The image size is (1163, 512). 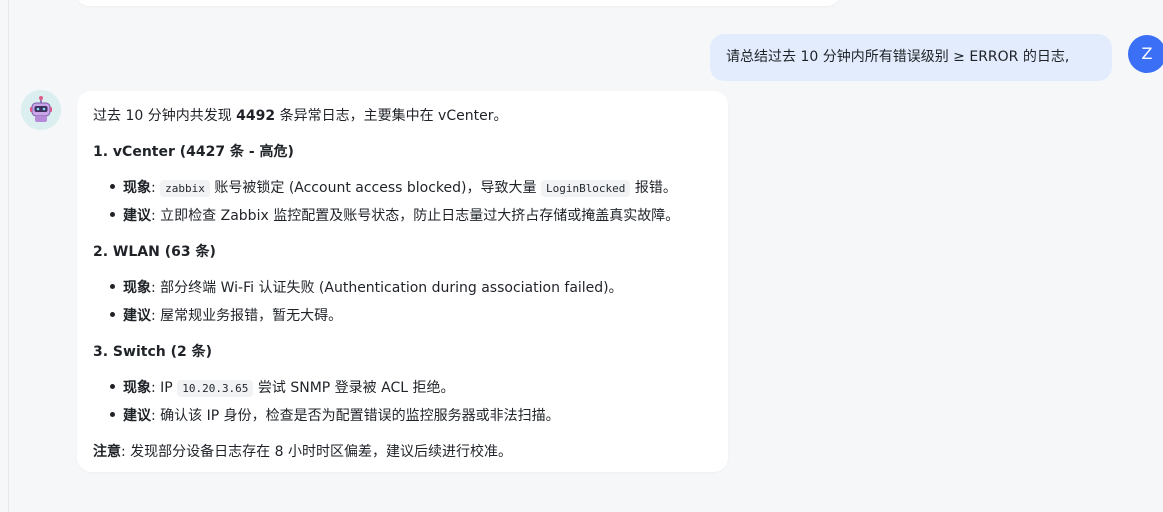 What do you see at coordinates (256, 116) in the screenshot?
I see `intro-count: 4492` at bounding box center [256, 116].